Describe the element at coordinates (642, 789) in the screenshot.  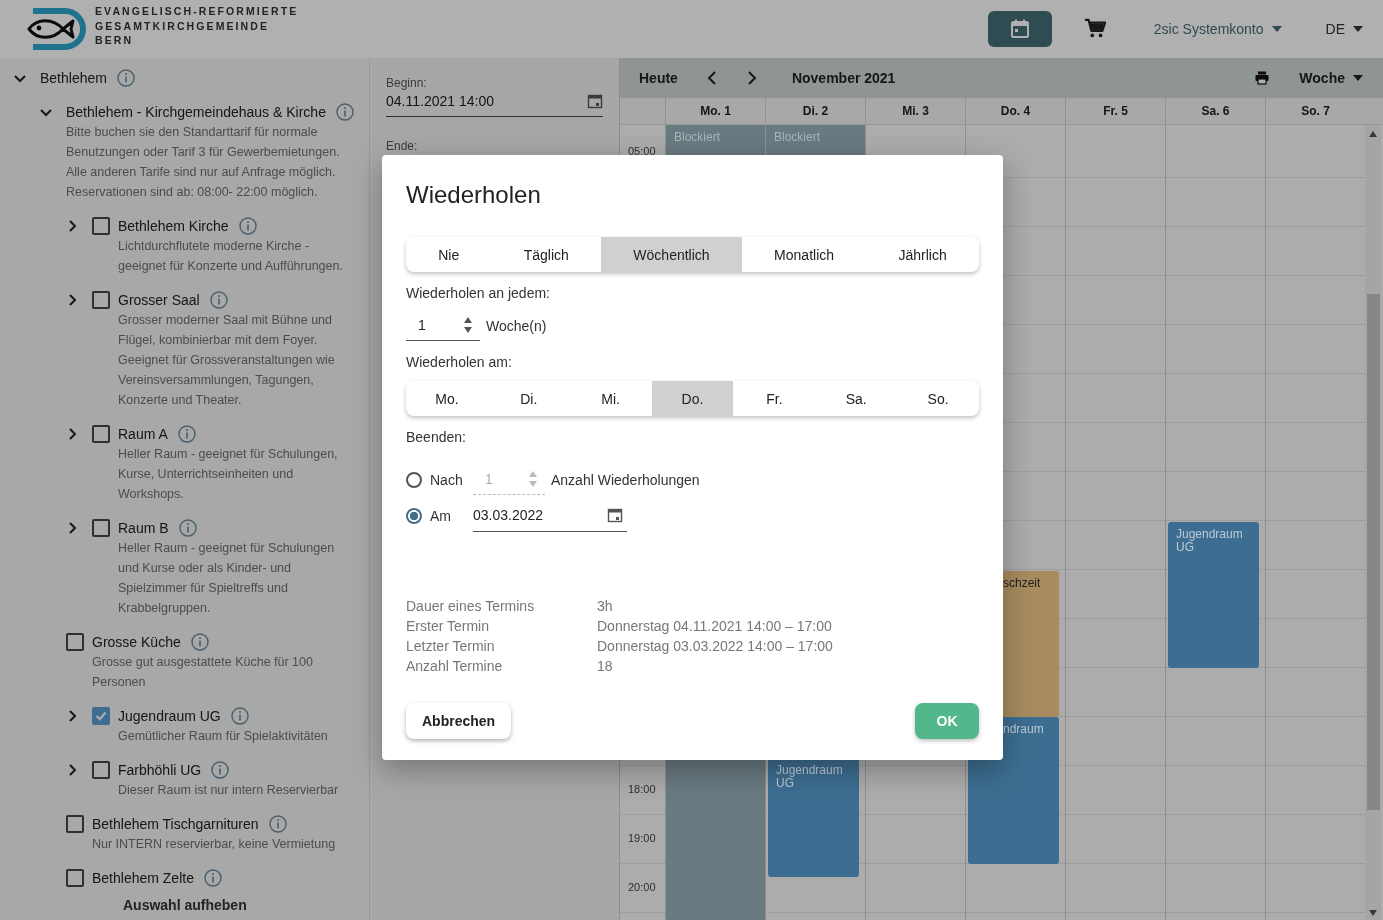
I see `time-label: 18:00` at that location.